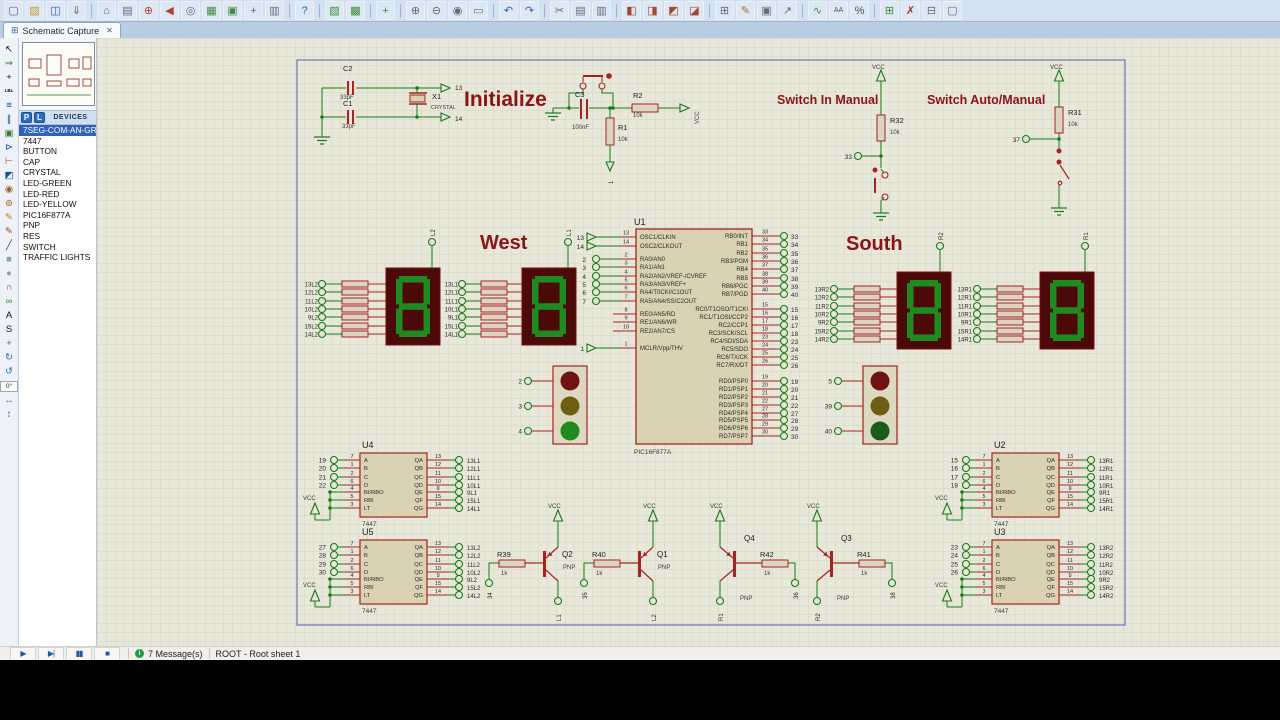  What do you see at coordinates (9, 400) in the screenshot?
I see `mirror-horizontal-icon: ↔` at bounding box center [9, 400].